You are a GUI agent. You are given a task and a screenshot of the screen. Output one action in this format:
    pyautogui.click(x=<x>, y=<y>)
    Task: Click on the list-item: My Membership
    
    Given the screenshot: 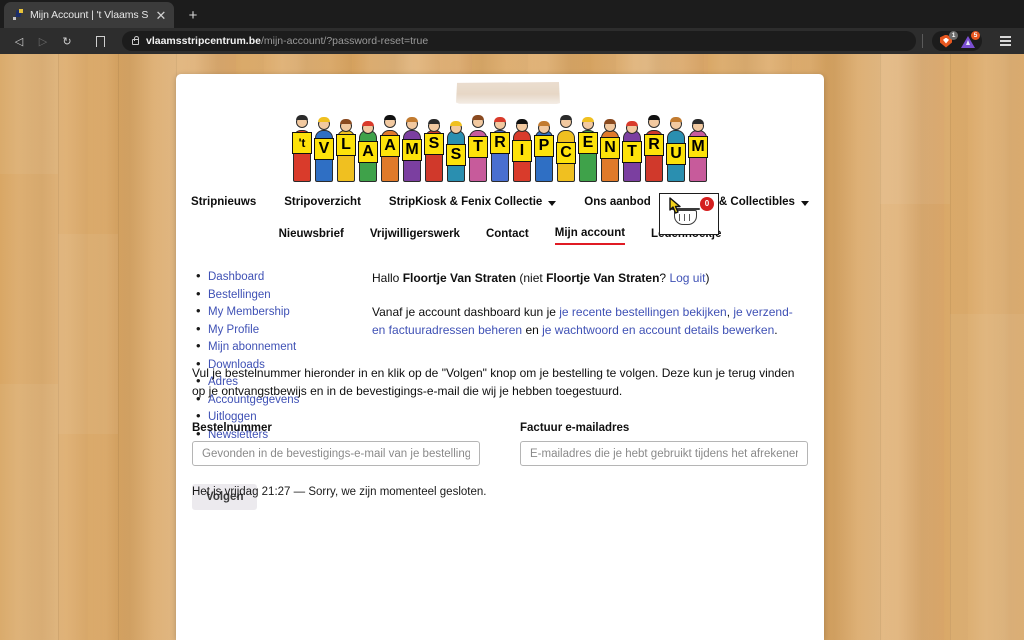 What is the action you would take?
    pyautogui.click(x=280, y=311)
    